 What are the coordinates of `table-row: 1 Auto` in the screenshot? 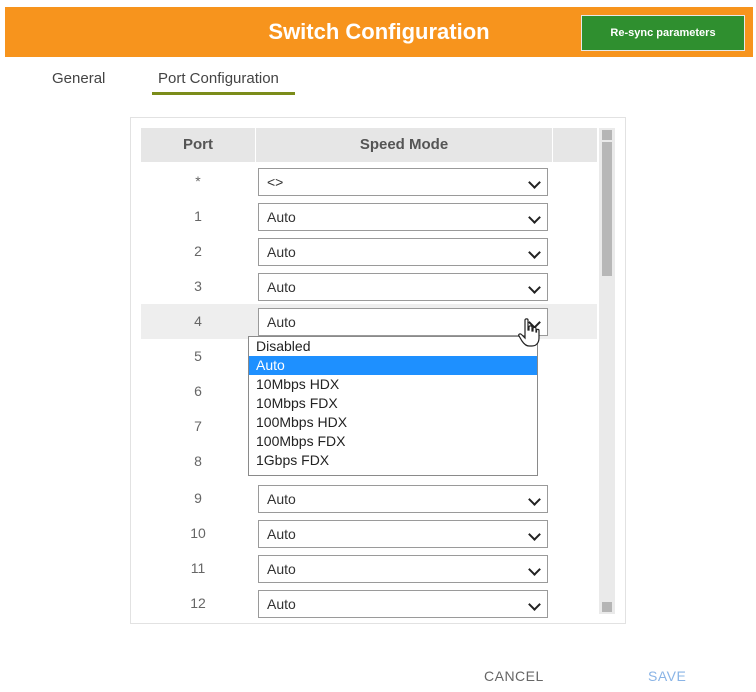 It's located at (369, 216).